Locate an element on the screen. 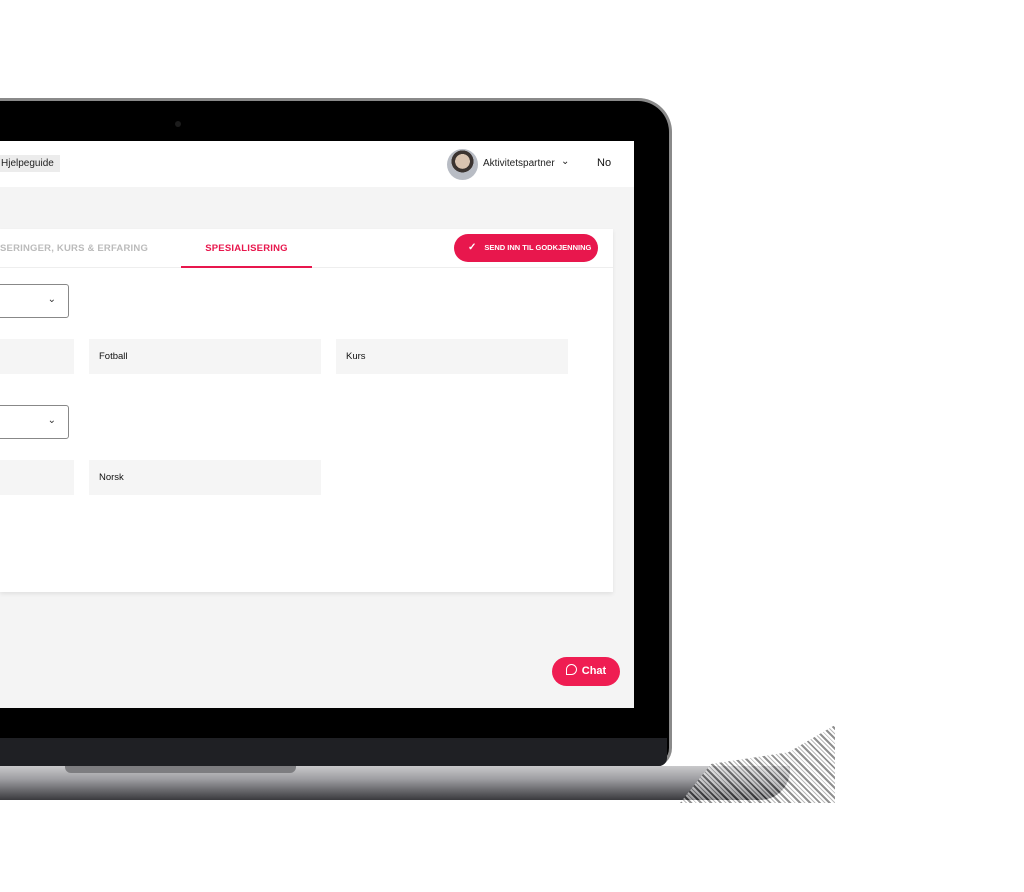 Image resolution: width=1024 pixels, height=892 pixels. user-name: Aktivitetspartner is located at coordinates (519, 163).